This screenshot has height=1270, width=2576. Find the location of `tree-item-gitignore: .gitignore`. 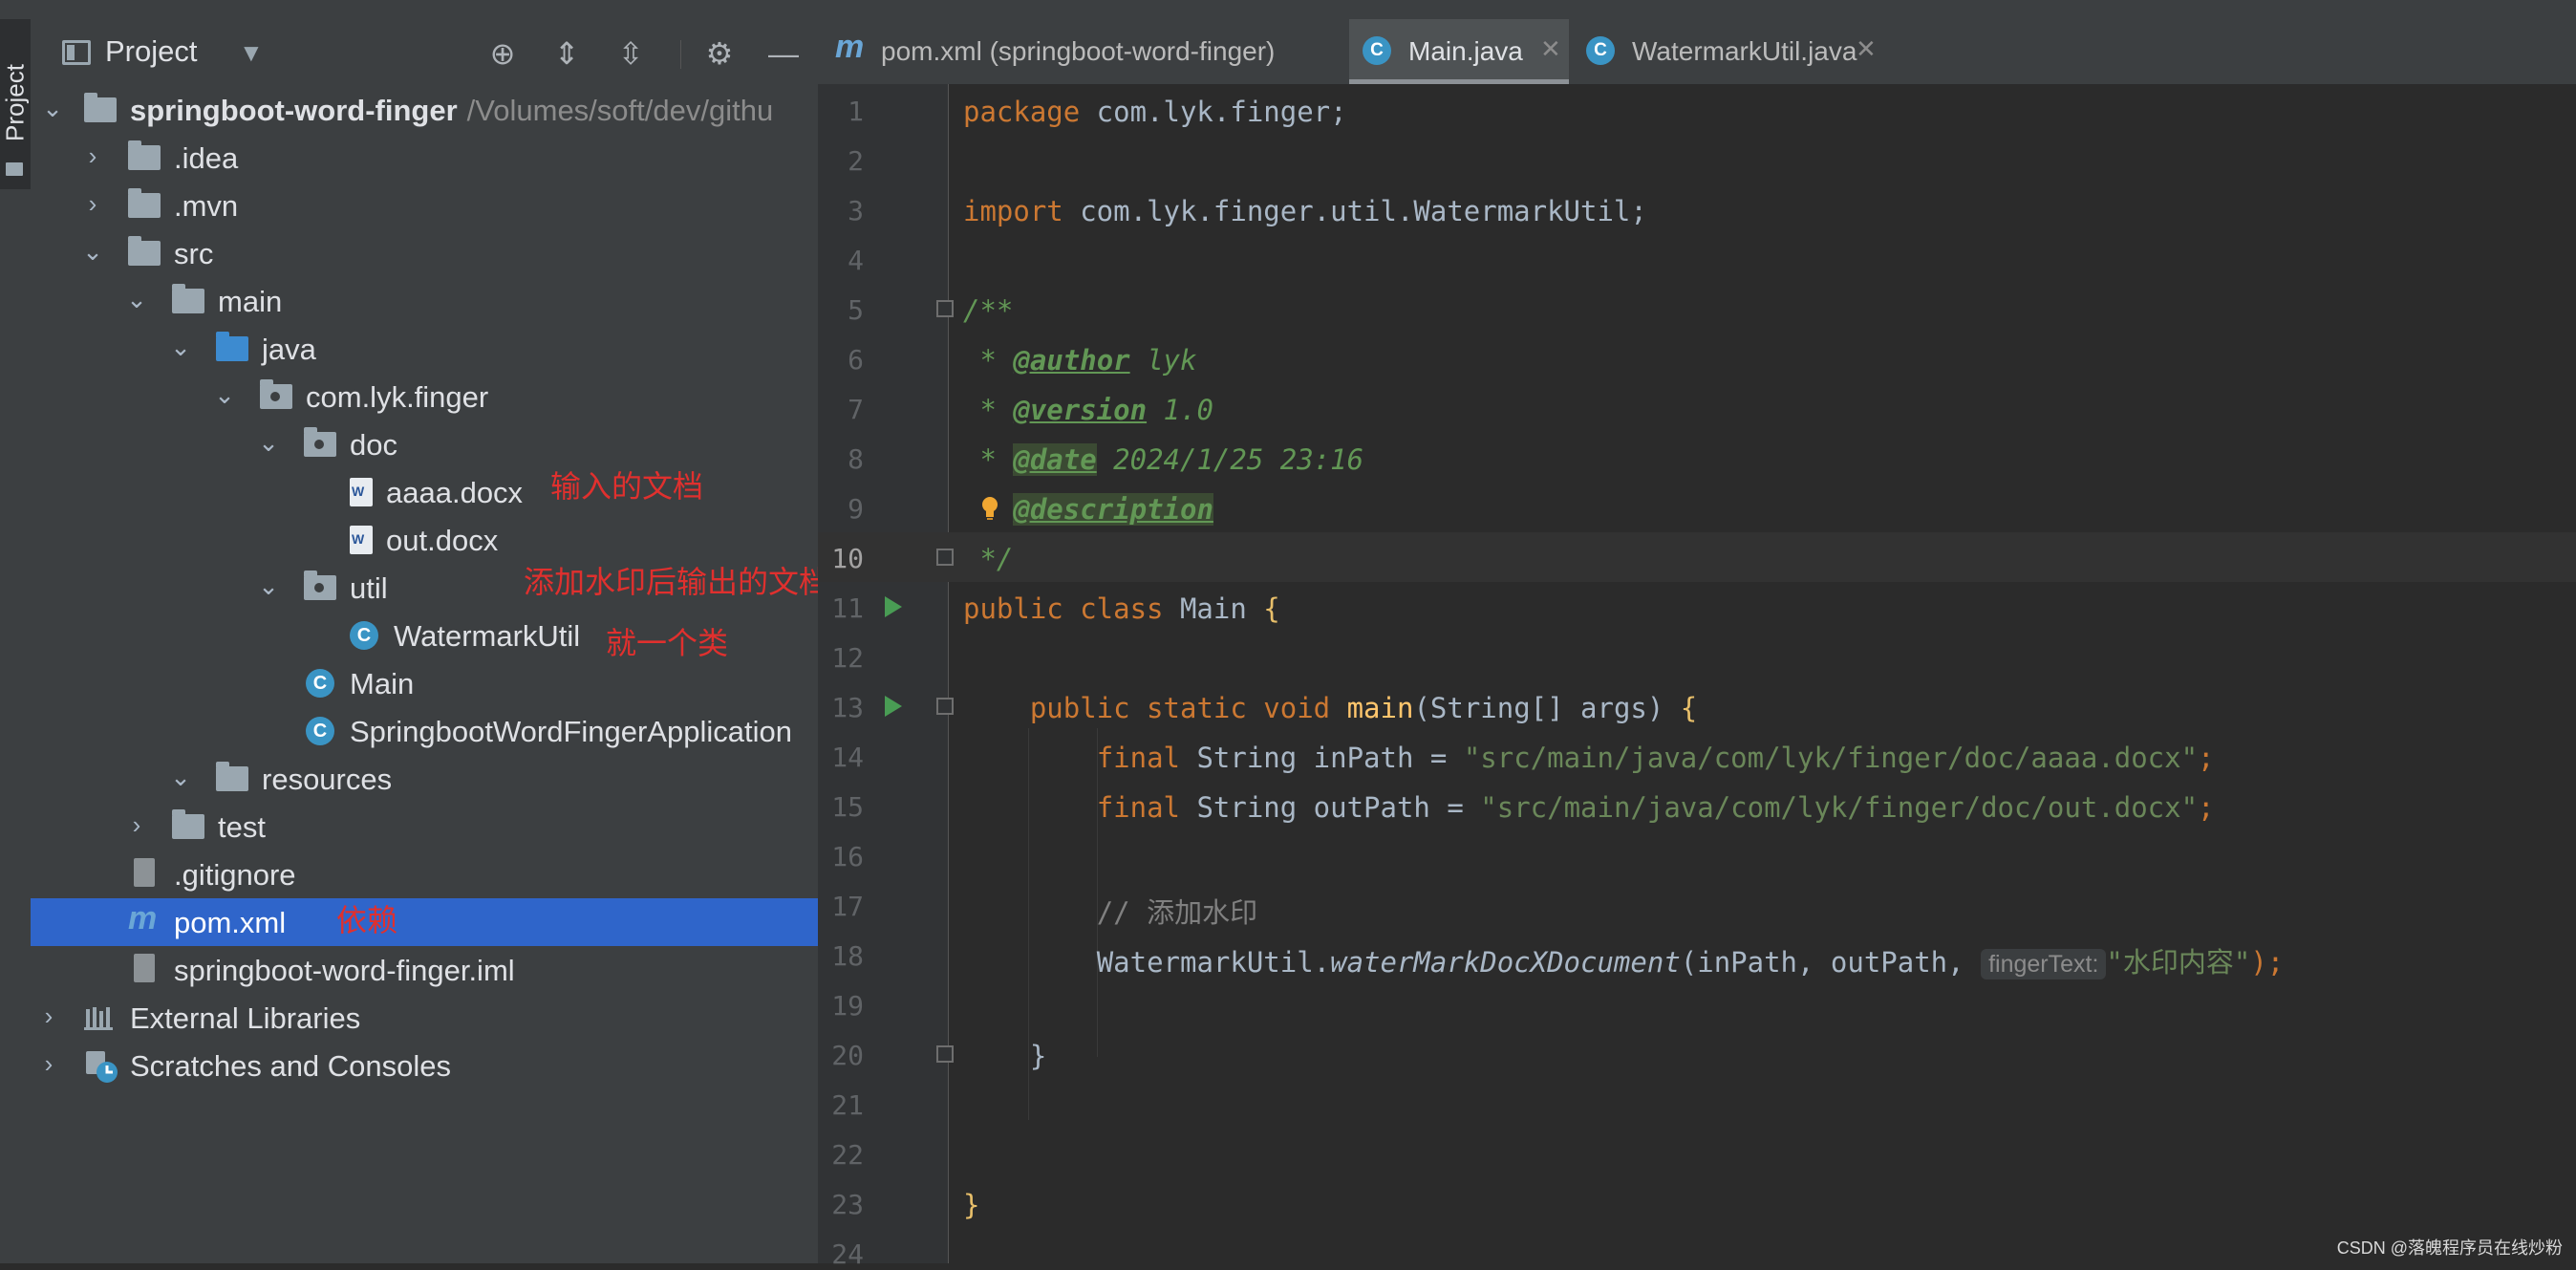

tree-item-gitignore: .gitignore is located at coordinates (424, 874).